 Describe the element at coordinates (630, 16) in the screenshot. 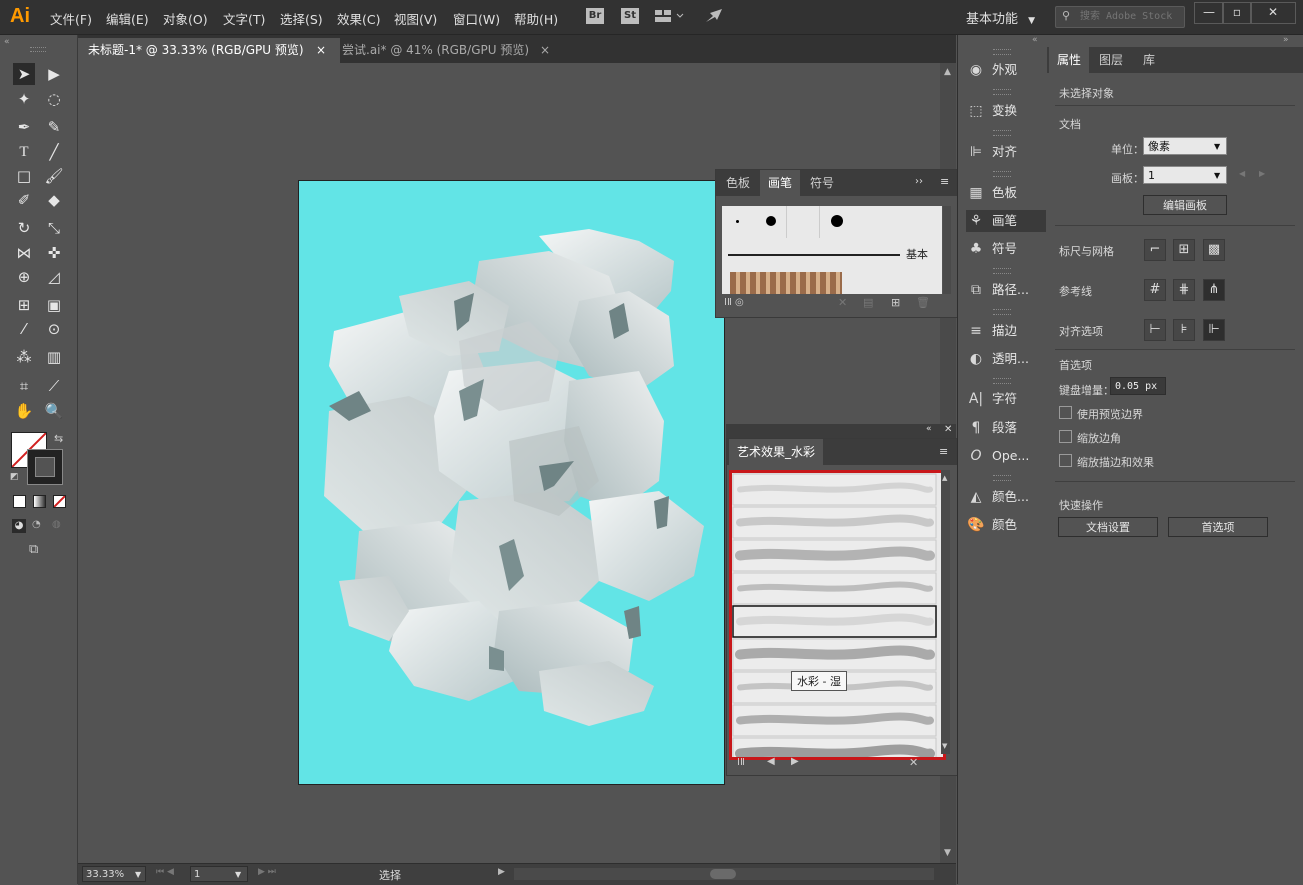

I see `stock-button: St` at that location.